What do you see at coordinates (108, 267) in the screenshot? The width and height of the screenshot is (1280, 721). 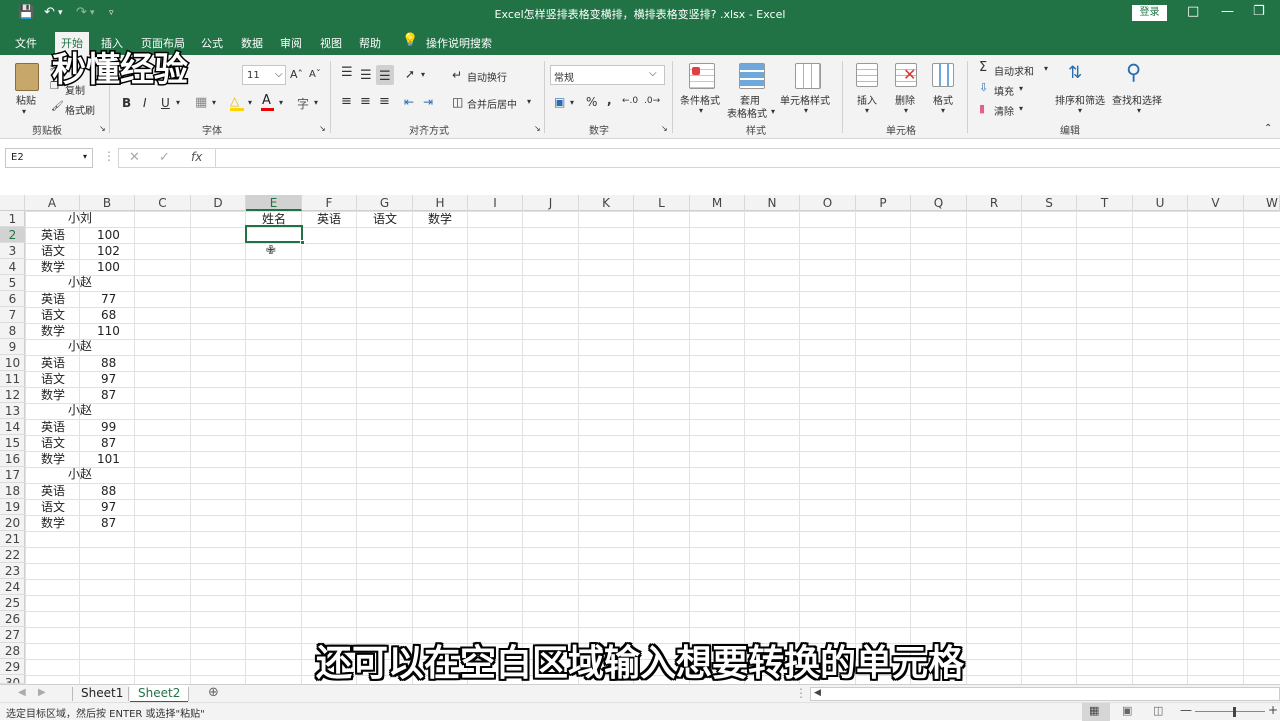 I see `cell-b4: 100` at bounding box center [108, 267].